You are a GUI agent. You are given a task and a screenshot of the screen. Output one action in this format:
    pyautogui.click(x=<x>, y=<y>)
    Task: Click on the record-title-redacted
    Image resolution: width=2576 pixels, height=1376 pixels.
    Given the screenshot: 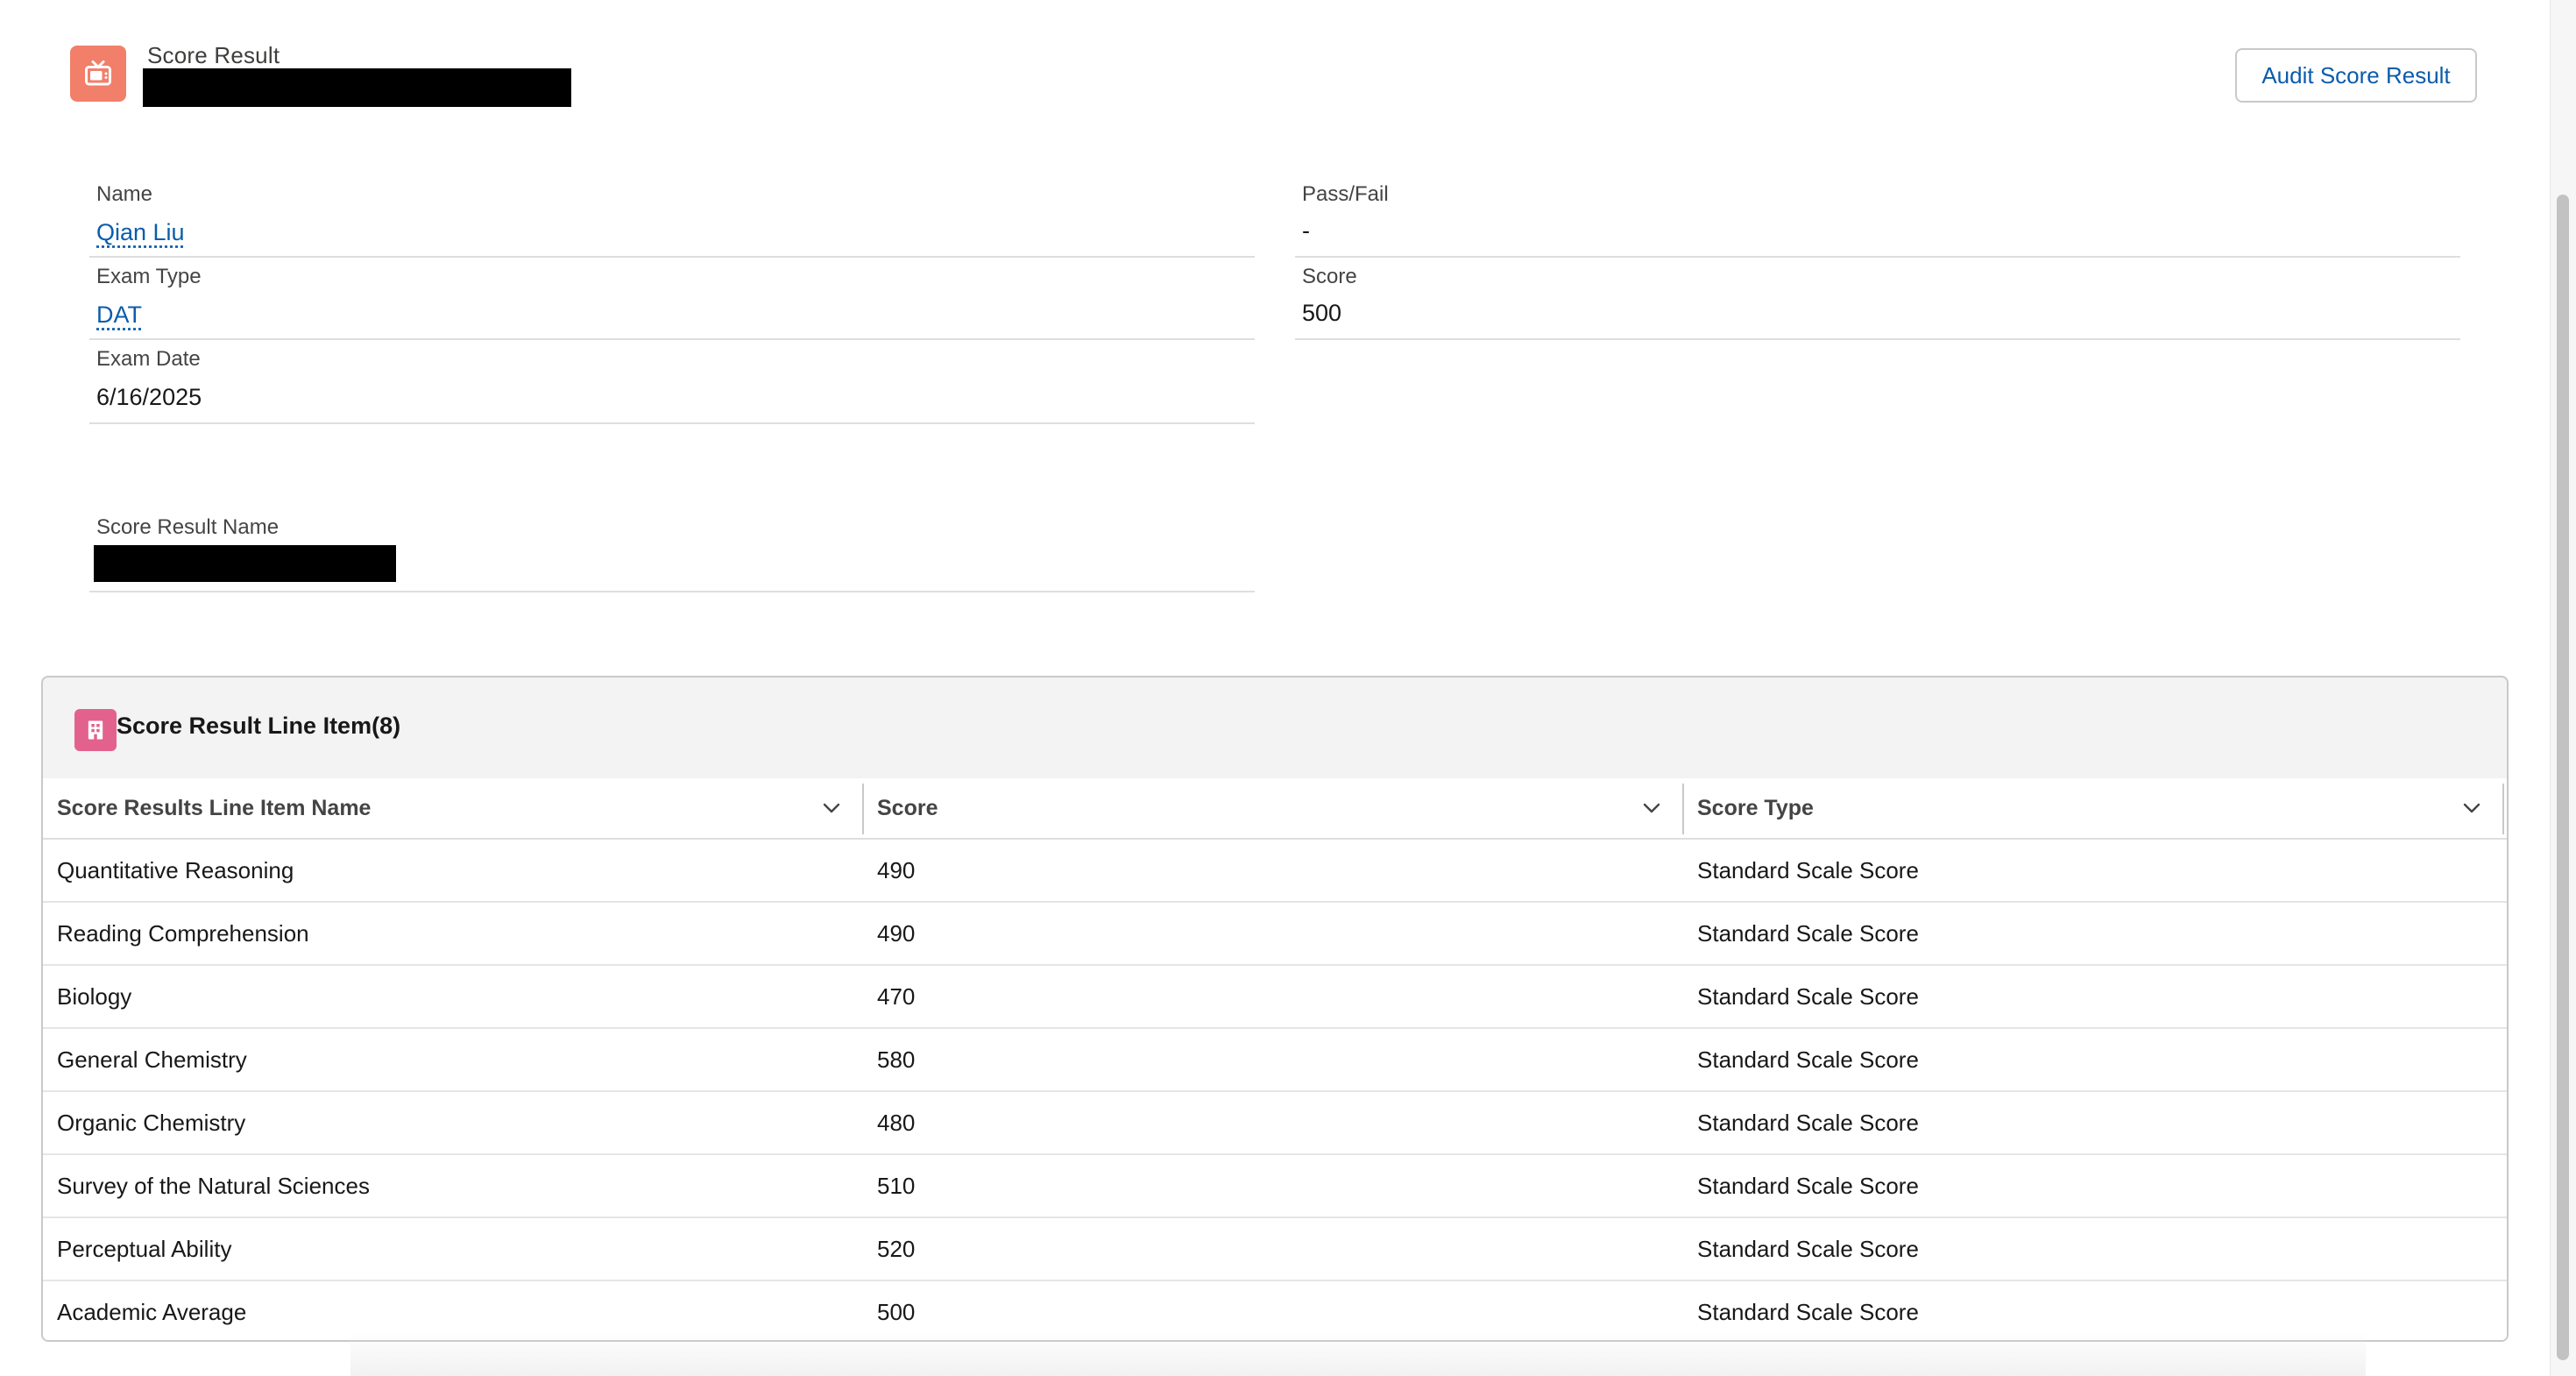 What is the action you would take?
    pyautogui.click(x=357, y=87)
    